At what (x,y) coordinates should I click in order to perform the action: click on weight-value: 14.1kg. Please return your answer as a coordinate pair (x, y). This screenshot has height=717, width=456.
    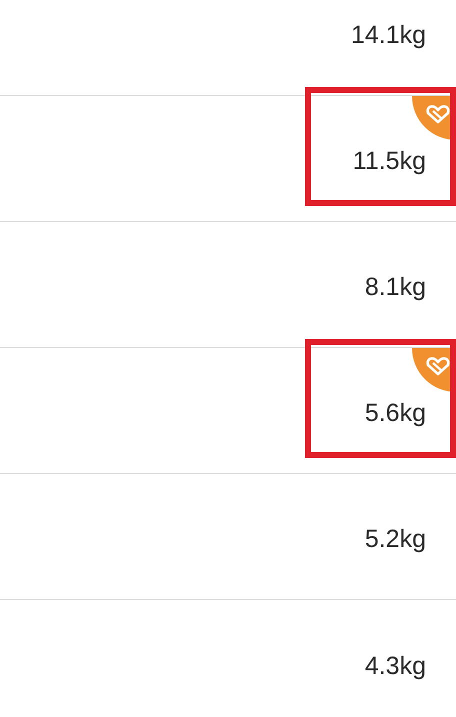
    Looking at the image, I should click on (388, 35).